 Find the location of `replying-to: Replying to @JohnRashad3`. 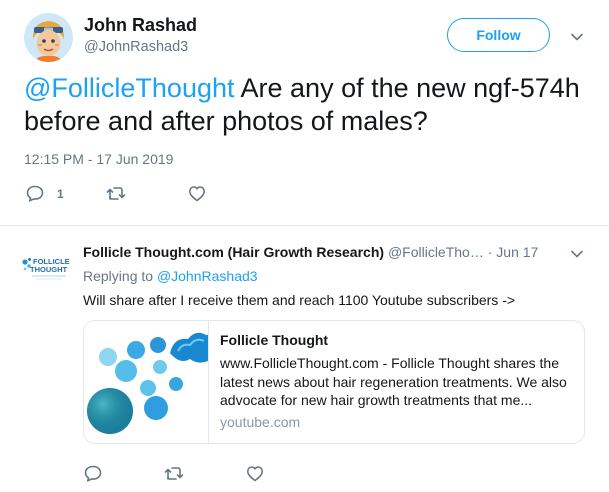

replying-to: Replying to @JohnRashad3 is located at coordinates (170, 276).